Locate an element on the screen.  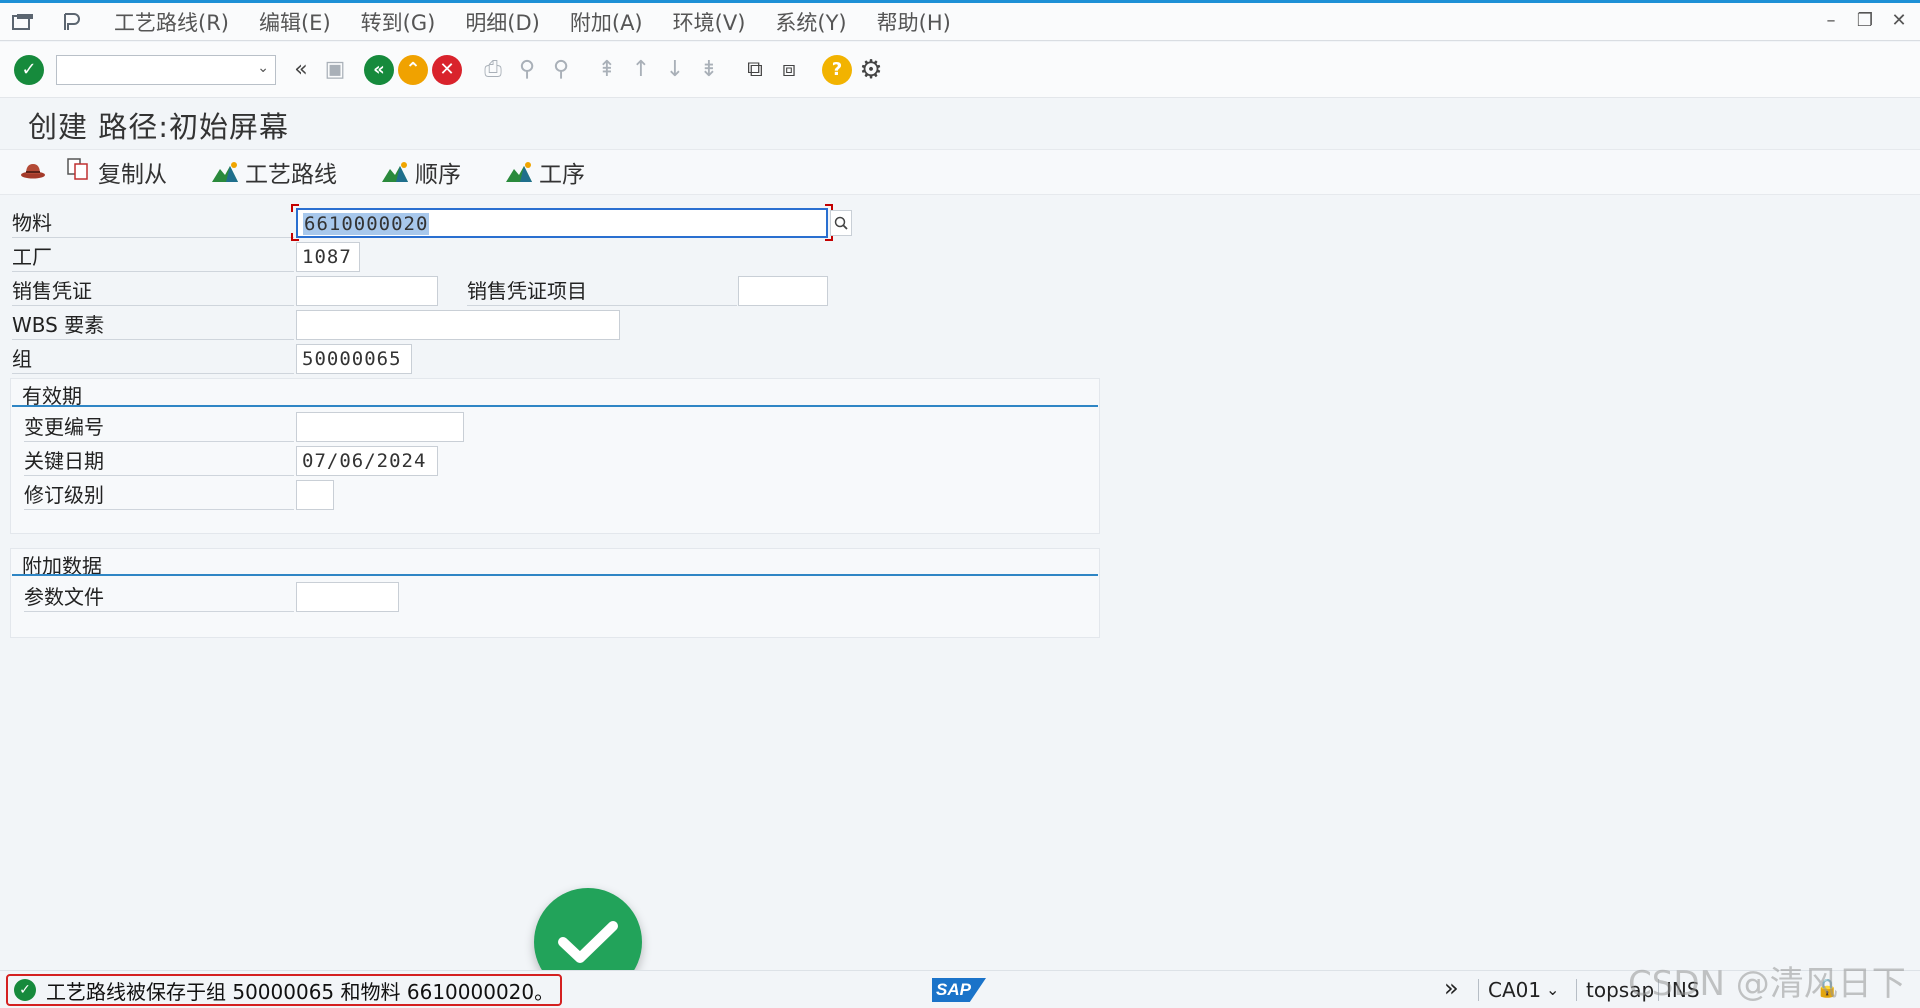
standard-toolbar: ✓ ⌄ « ▣ « ⌃ ✕ ⎙ ⚲ ⚲ ⇞ ↑ ↓ ⇟ ⧉ ⧈ ? ⚙ is located at coordinates (960, 70).